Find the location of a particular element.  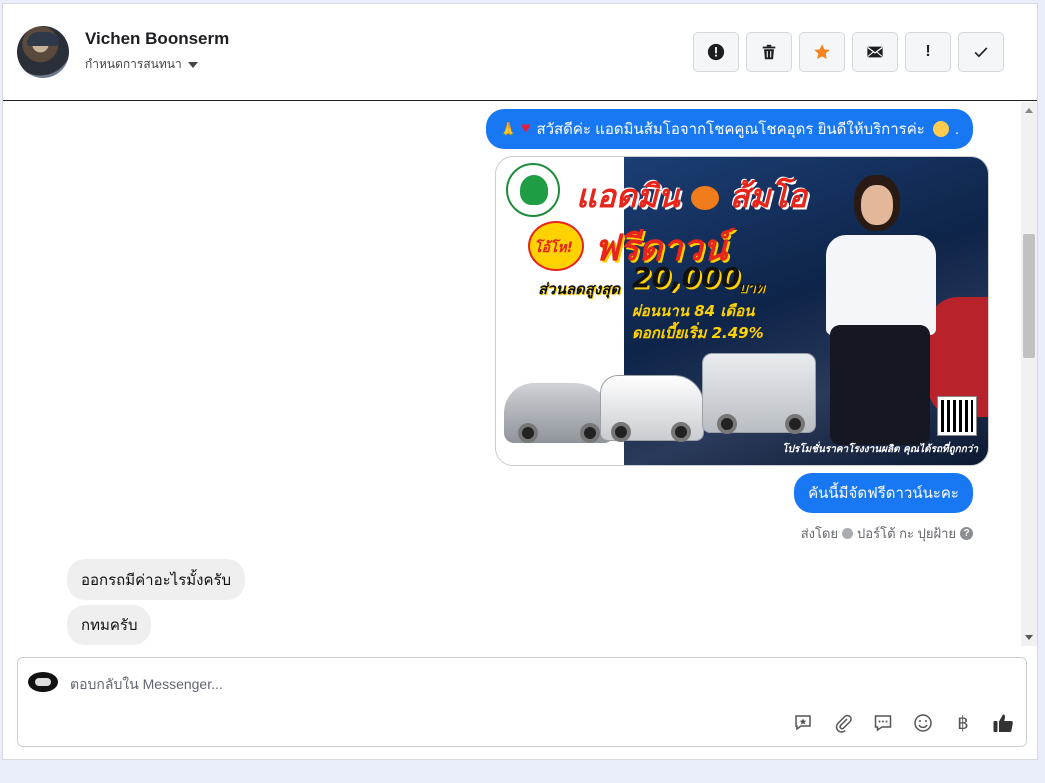

outgoing-message: คันนี้มีจัดฟรีดาวน์นะคะ is located at coordinates (883, 493).